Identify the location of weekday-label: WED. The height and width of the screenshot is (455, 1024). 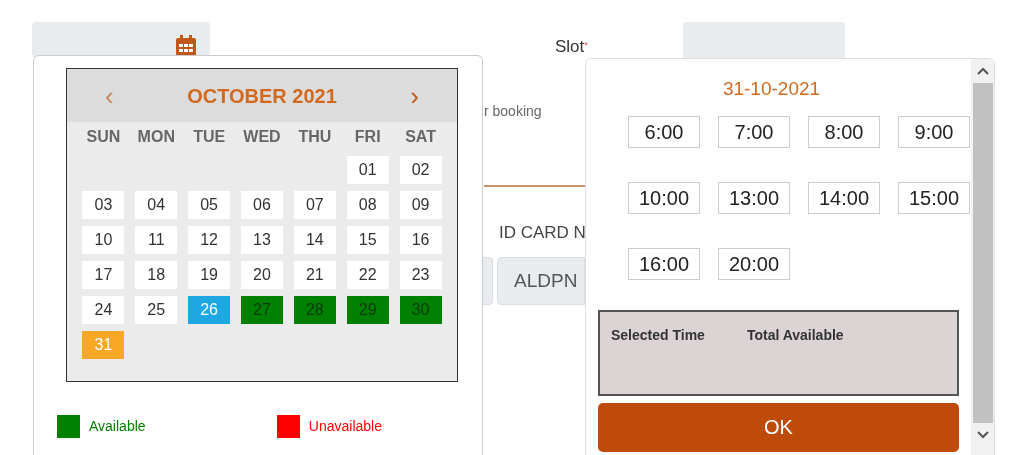
(262, 137).